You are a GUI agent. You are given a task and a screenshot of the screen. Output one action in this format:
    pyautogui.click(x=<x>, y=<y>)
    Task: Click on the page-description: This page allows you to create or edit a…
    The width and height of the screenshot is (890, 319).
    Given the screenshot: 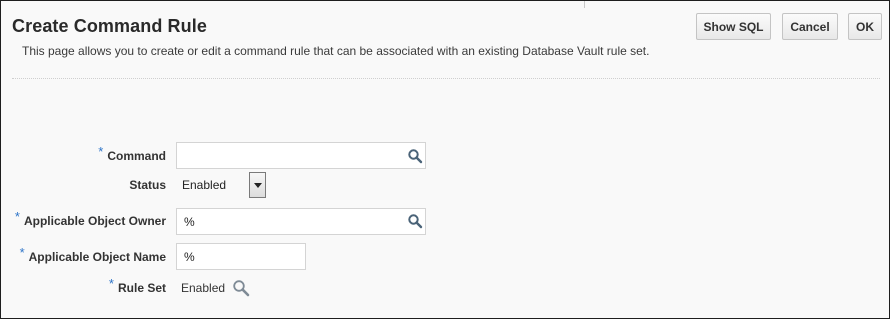 What is the action you would take?
    pyautogui.click(x=336, y=51)
    